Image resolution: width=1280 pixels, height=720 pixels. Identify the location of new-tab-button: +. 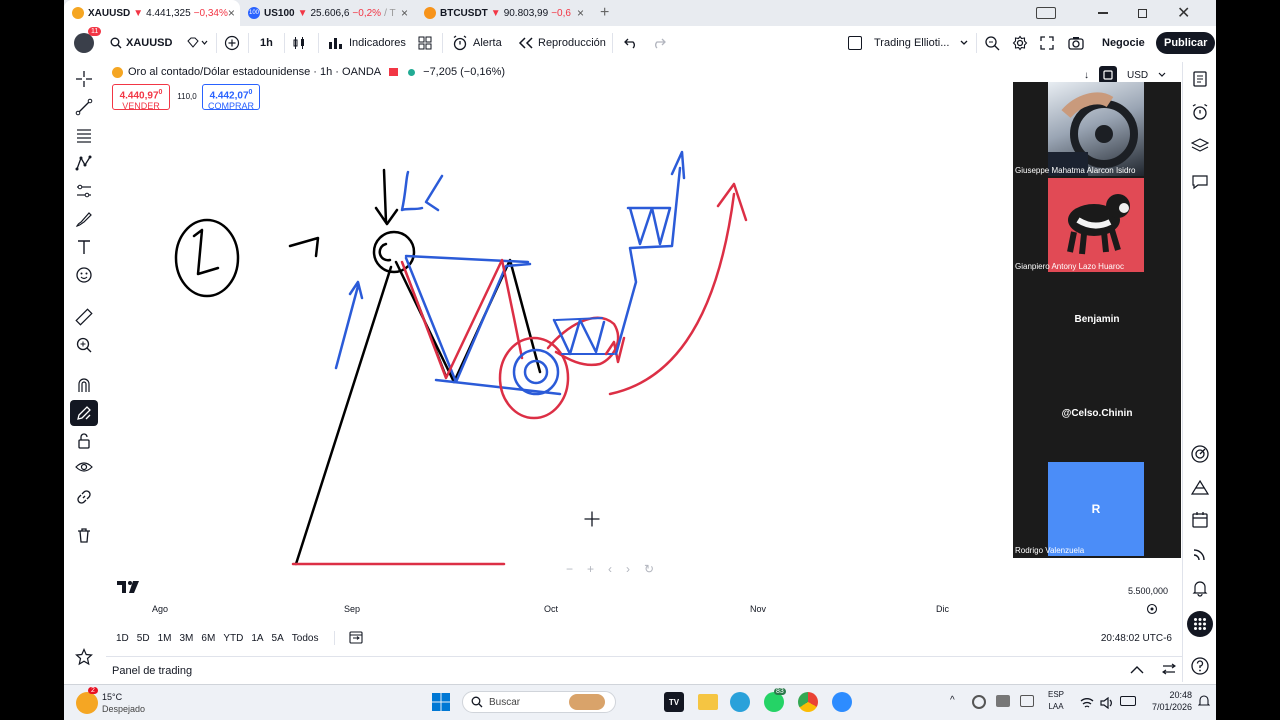
(604, 13).